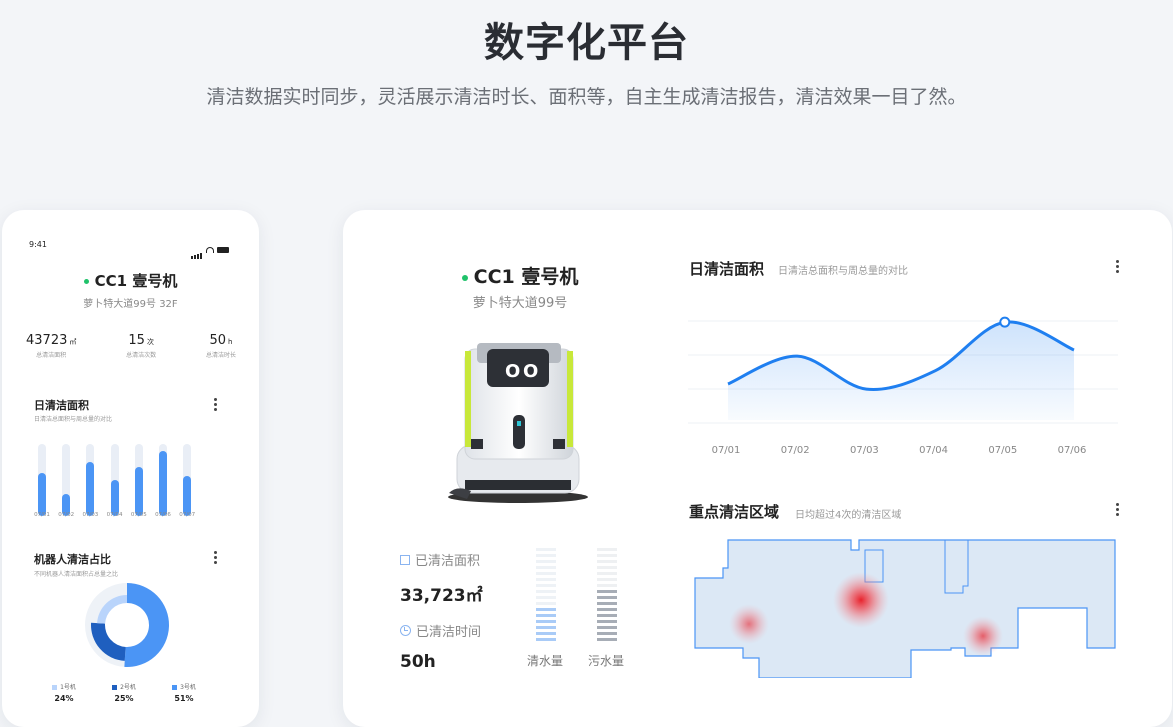 The height and width of the screenshot is (727, 1173). What do you see at coordinates (933, 450) in the screenshot?
I see `x-tick-label: 07/04` at bounding box center [933, 450].